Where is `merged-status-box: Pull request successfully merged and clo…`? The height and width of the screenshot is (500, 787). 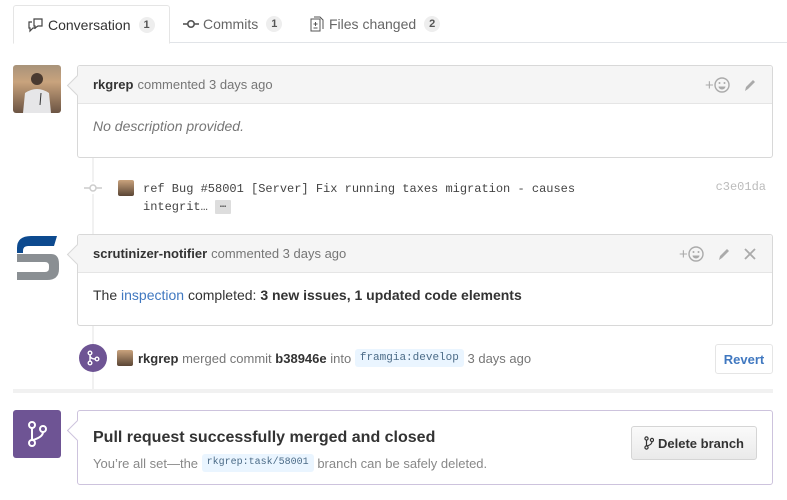 merged-status-box: Pull request successfully merged and clo… is located at coordinates (425, 447).